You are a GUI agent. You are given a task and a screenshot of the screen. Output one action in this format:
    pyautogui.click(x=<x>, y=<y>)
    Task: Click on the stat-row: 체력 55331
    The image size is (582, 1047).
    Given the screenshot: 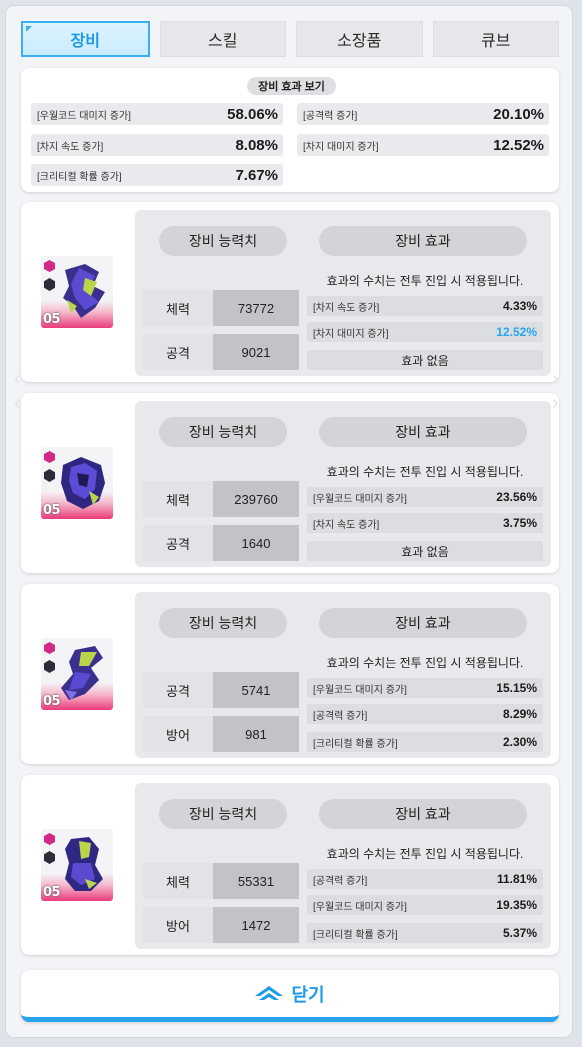 What is the action you would take?
    pyautogui.click(x=221, y=881)
    